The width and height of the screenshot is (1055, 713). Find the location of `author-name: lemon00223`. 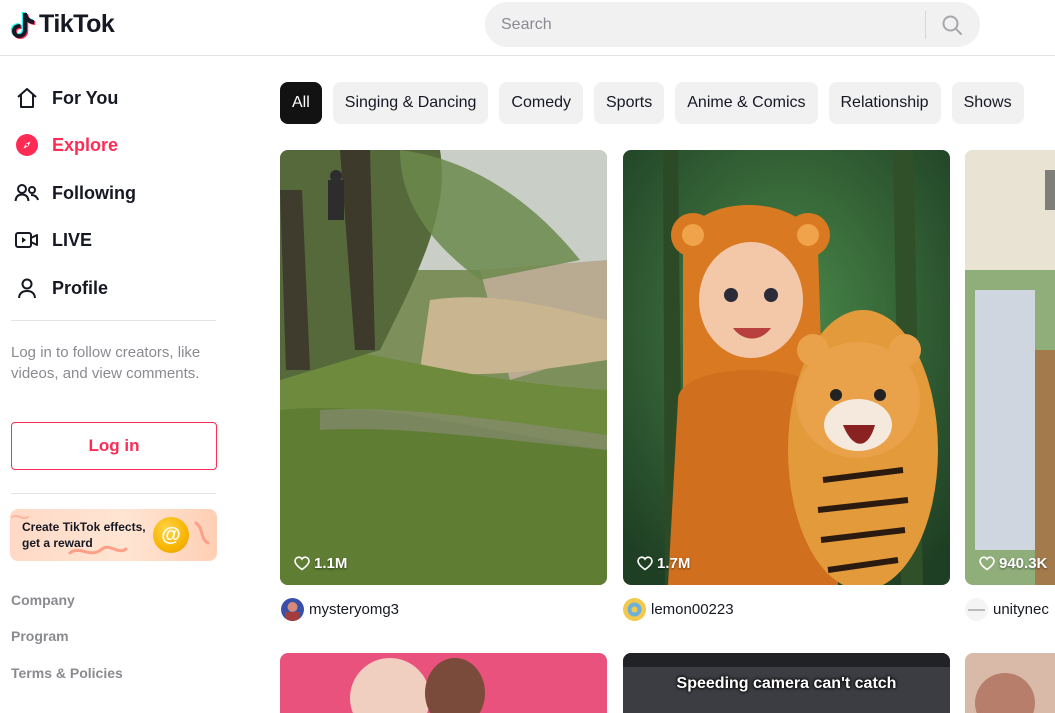

author-name: lemon00223 is located at coordinates (692, 609).